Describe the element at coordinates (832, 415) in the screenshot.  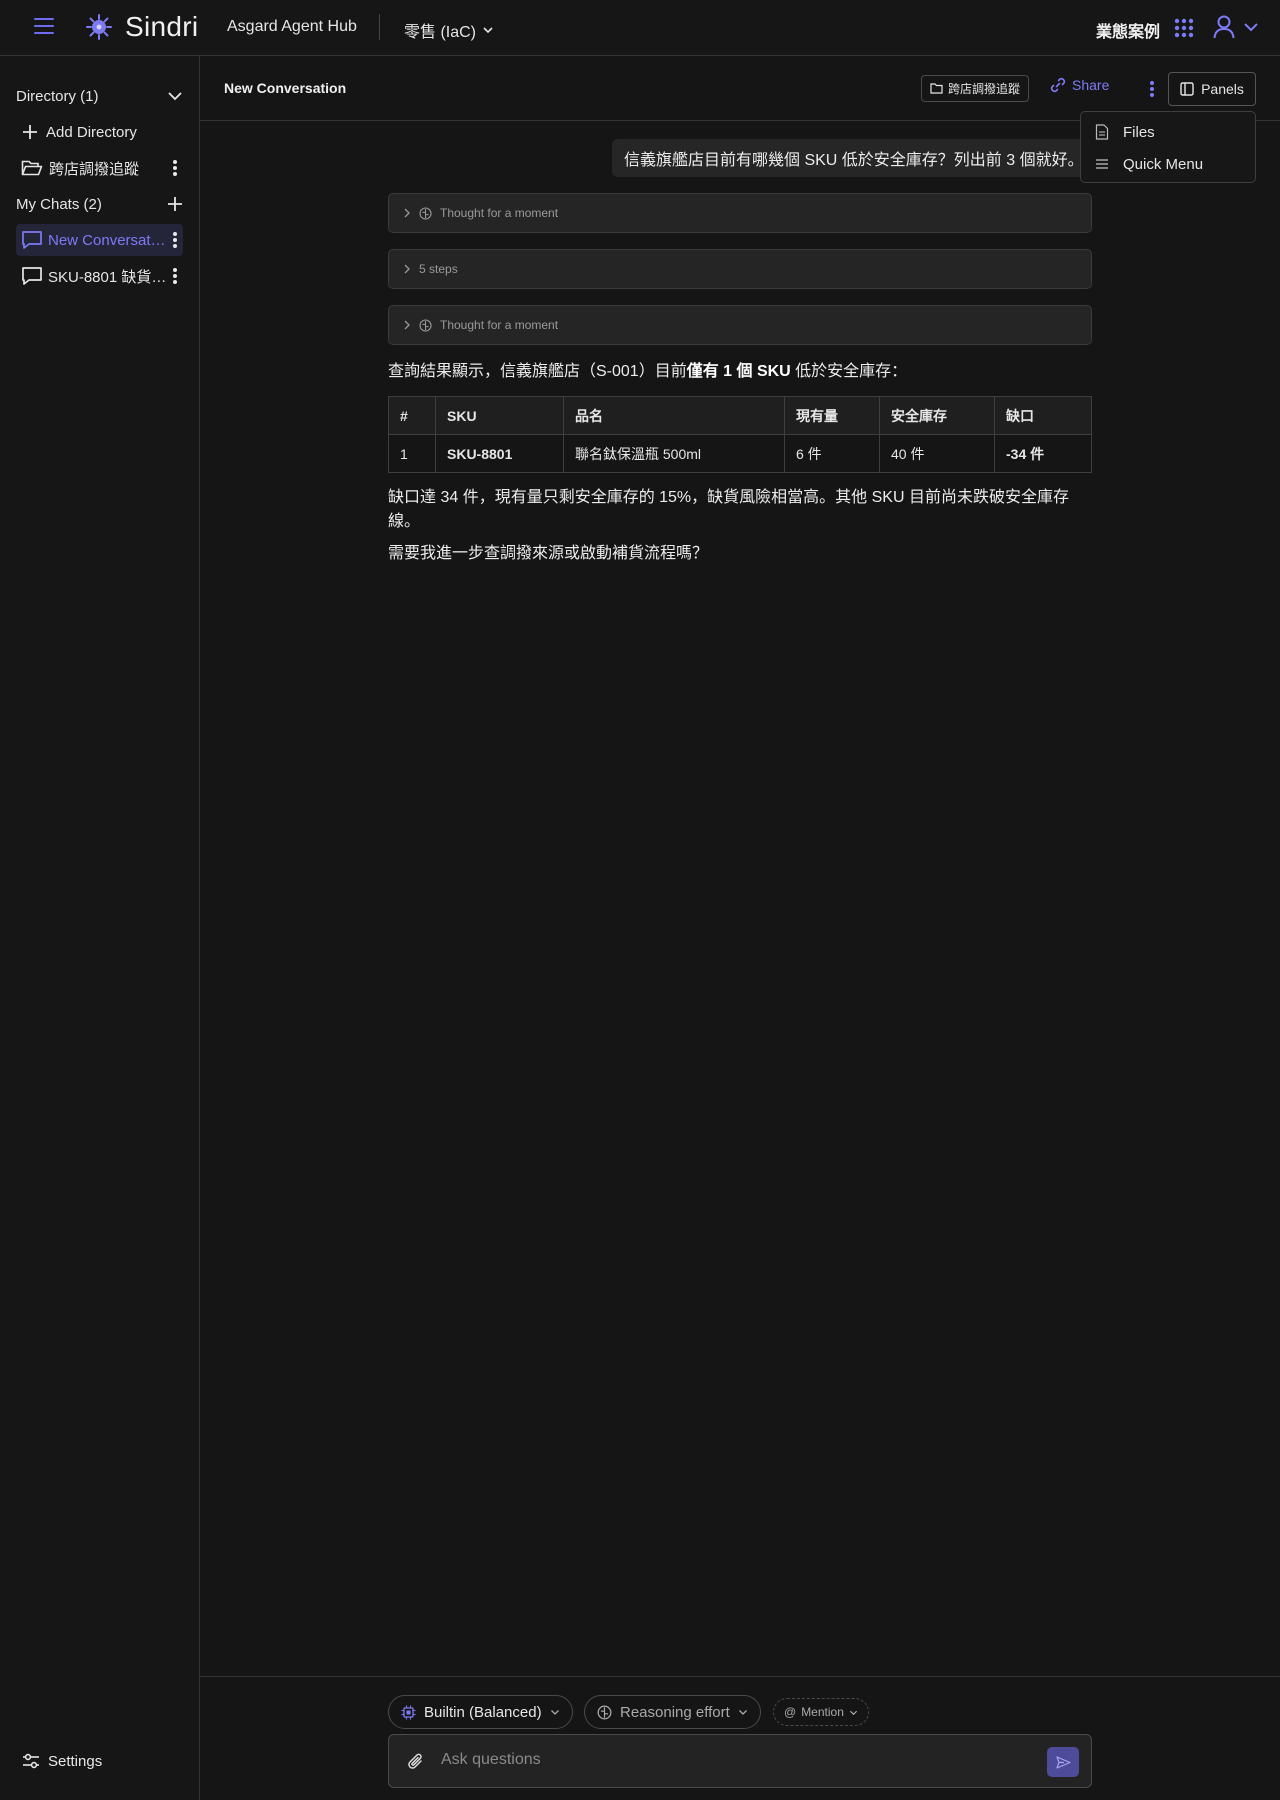
I see `table-header: 現有量` at that location.